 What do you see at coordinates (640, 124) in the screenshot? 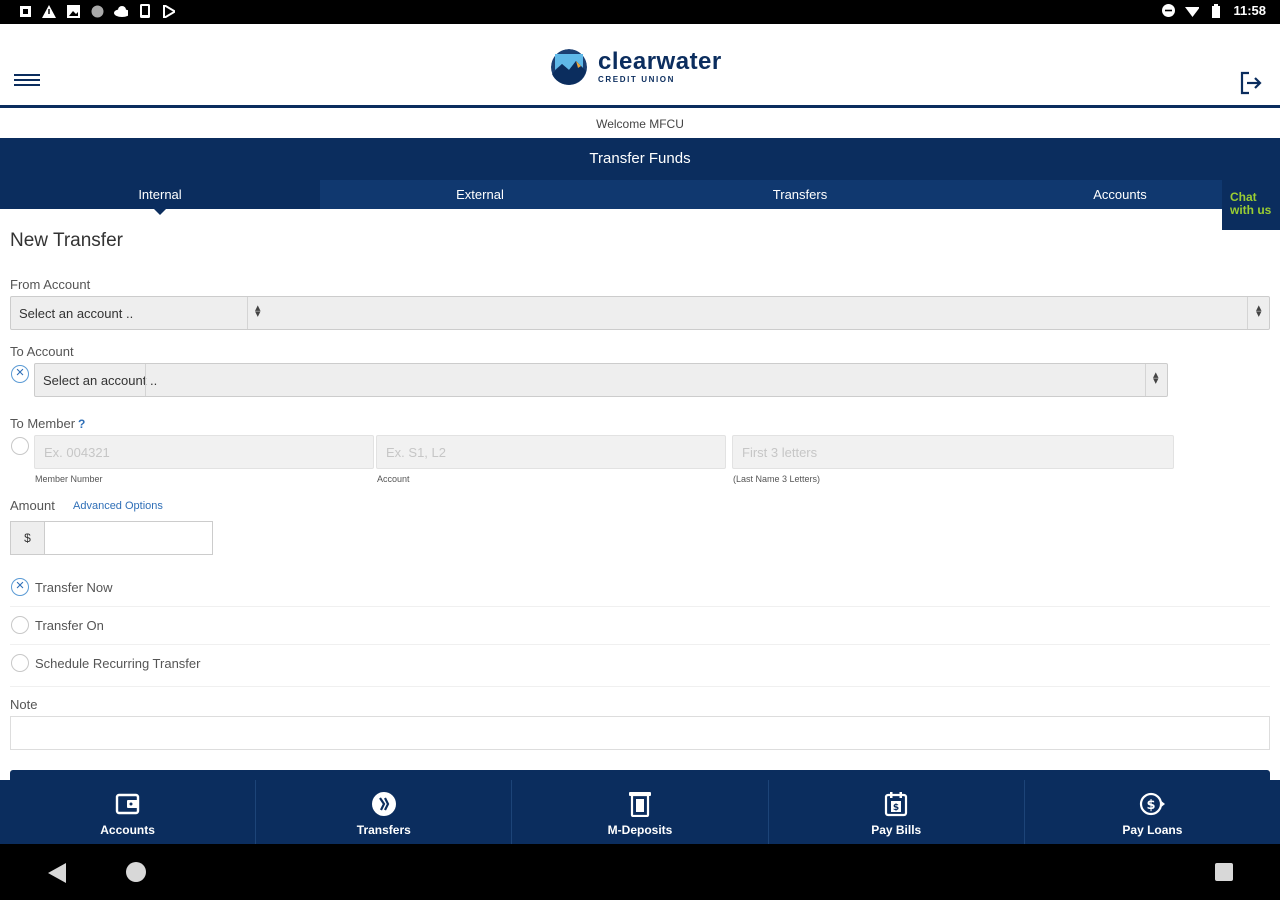
I see `welcome-message: Welcome MFCU` at bounding box center [640, 124].